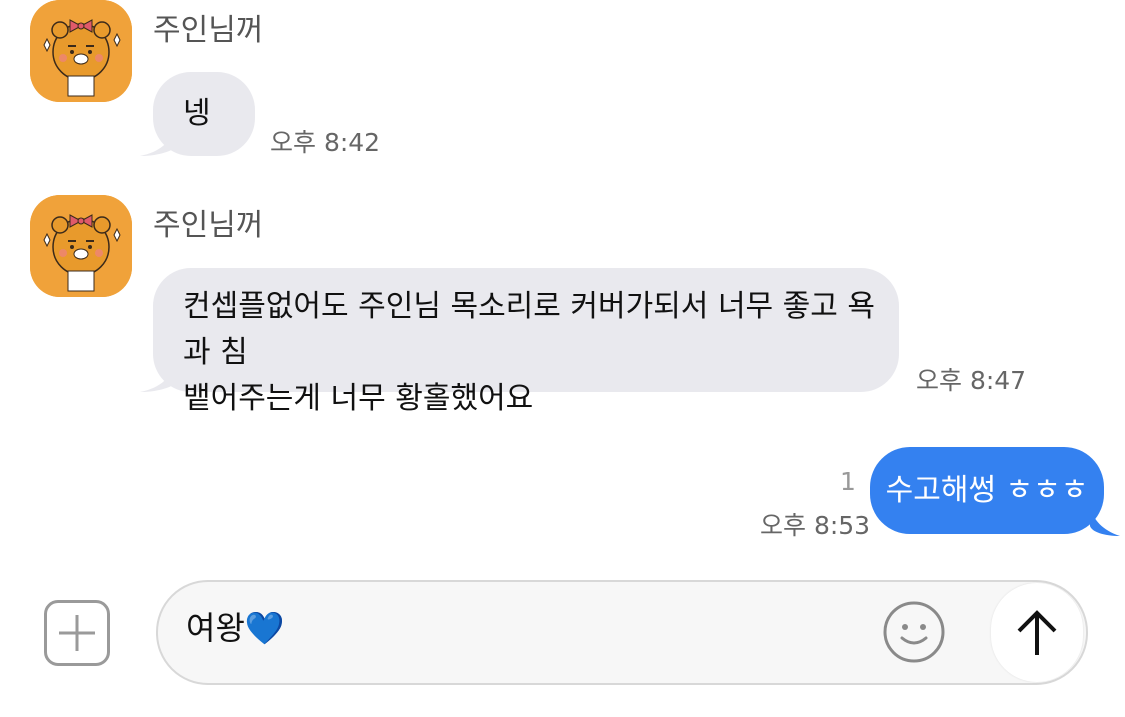 The image size is (1125, 717). Describe the element at coordinates (815, 525) in the screenshot. I see `message-timestamp: 오후 8:53` at that location.